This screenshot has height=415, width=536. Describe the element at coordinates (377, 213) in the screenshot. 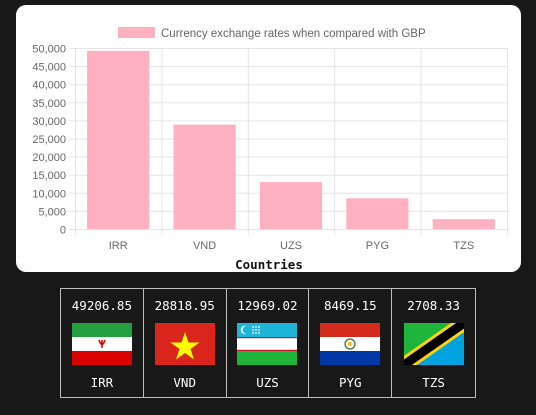

I see `bar-pyg` at that location.